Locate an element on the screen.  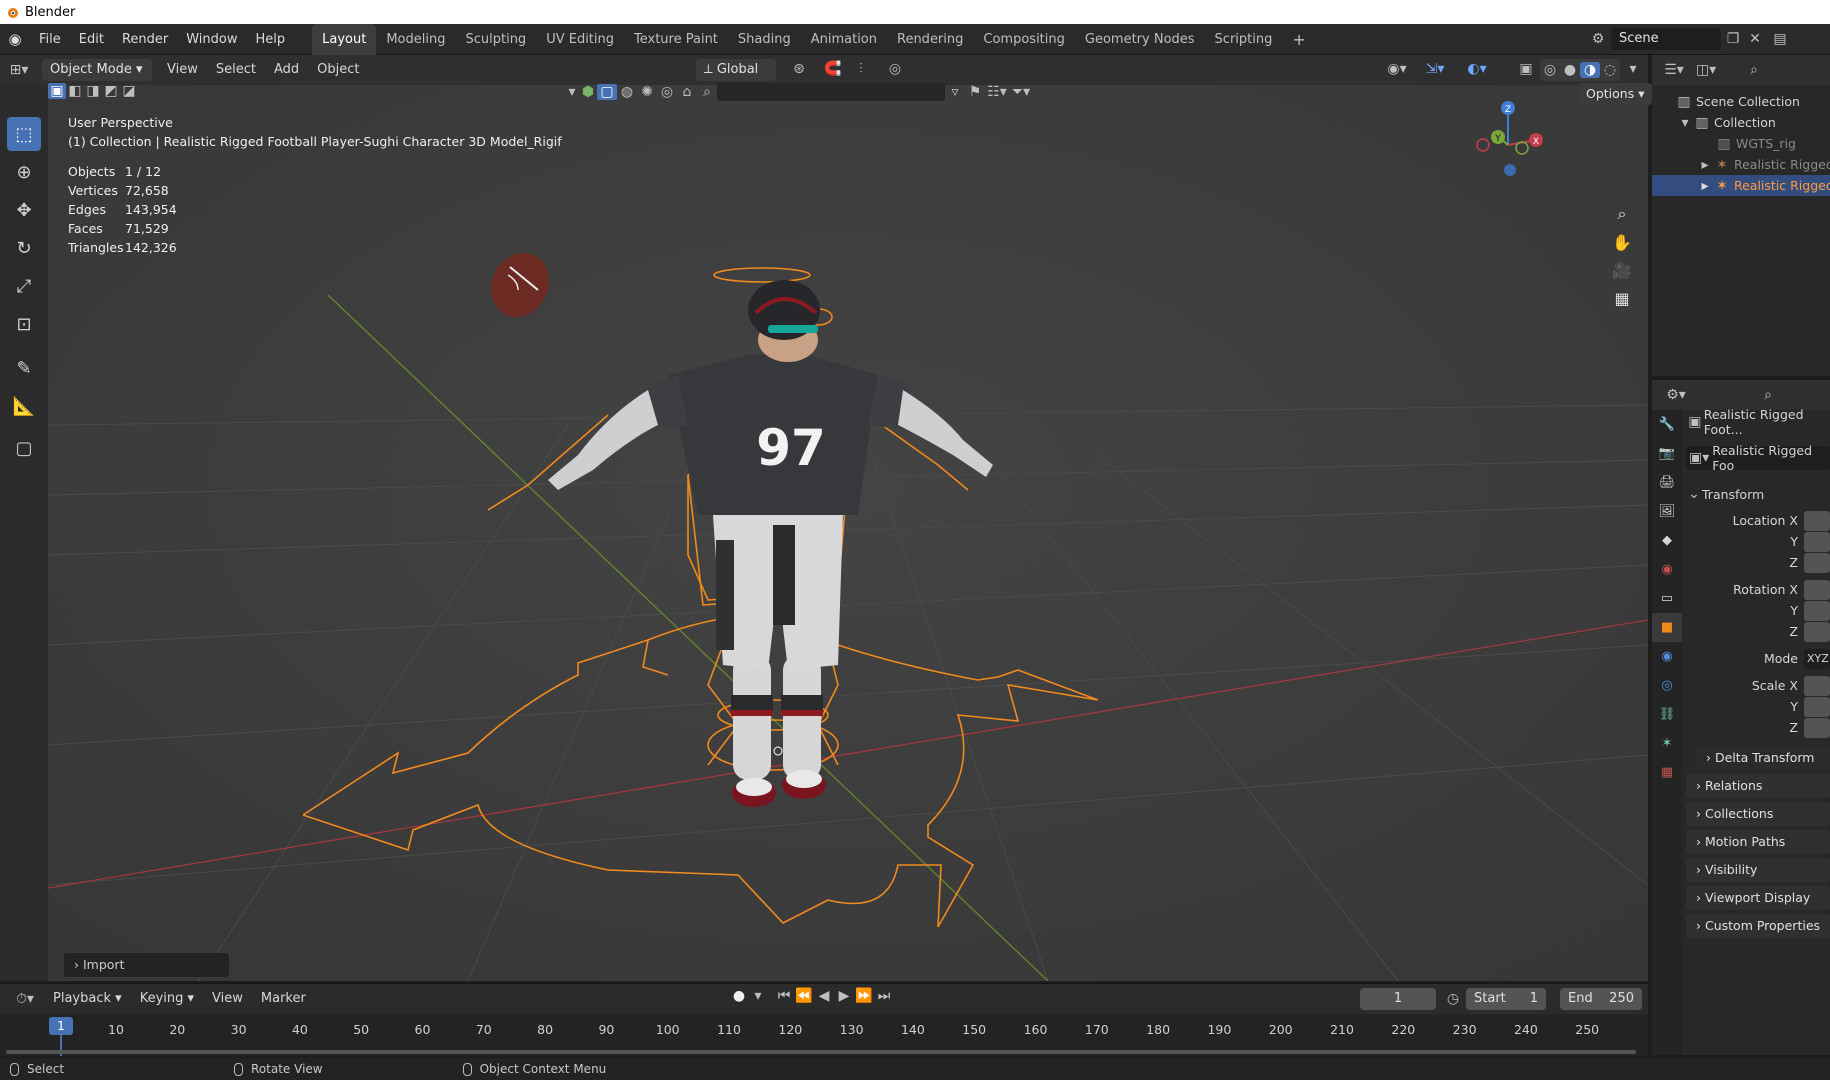
search-icon: ⌕ is located at coordinates (707, 92).